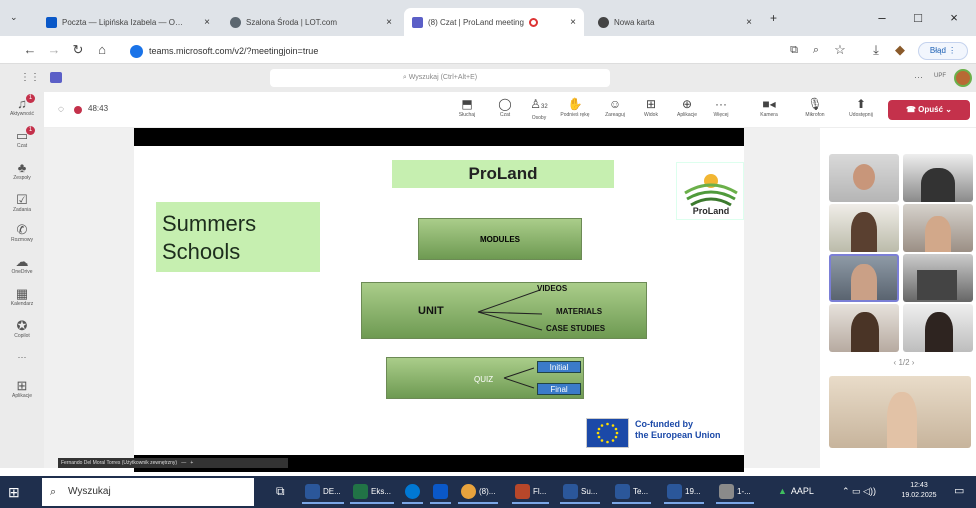 The width and height of the screenshot is (976, 508). What do you see at coordinates (431, 311) in the screenshot?
I see `unit-label: UNIT` at bounding box center [431, 311].